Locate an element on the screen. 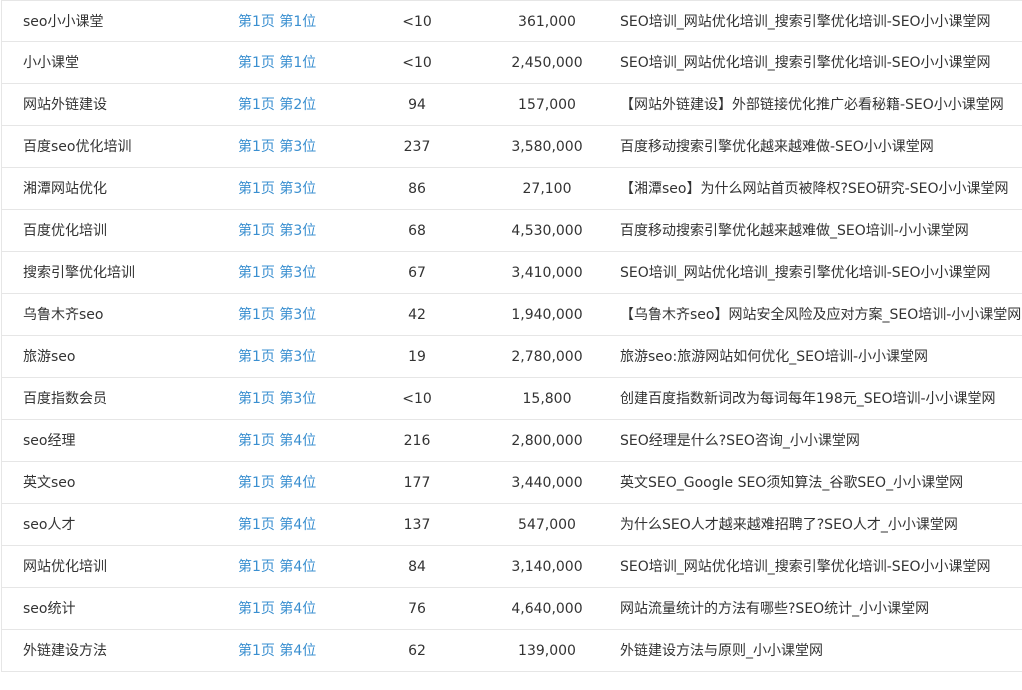 The width and height of the screenshot is (1022, 690). keyword-cell: seo经理 is located at coordinates (49, 441).